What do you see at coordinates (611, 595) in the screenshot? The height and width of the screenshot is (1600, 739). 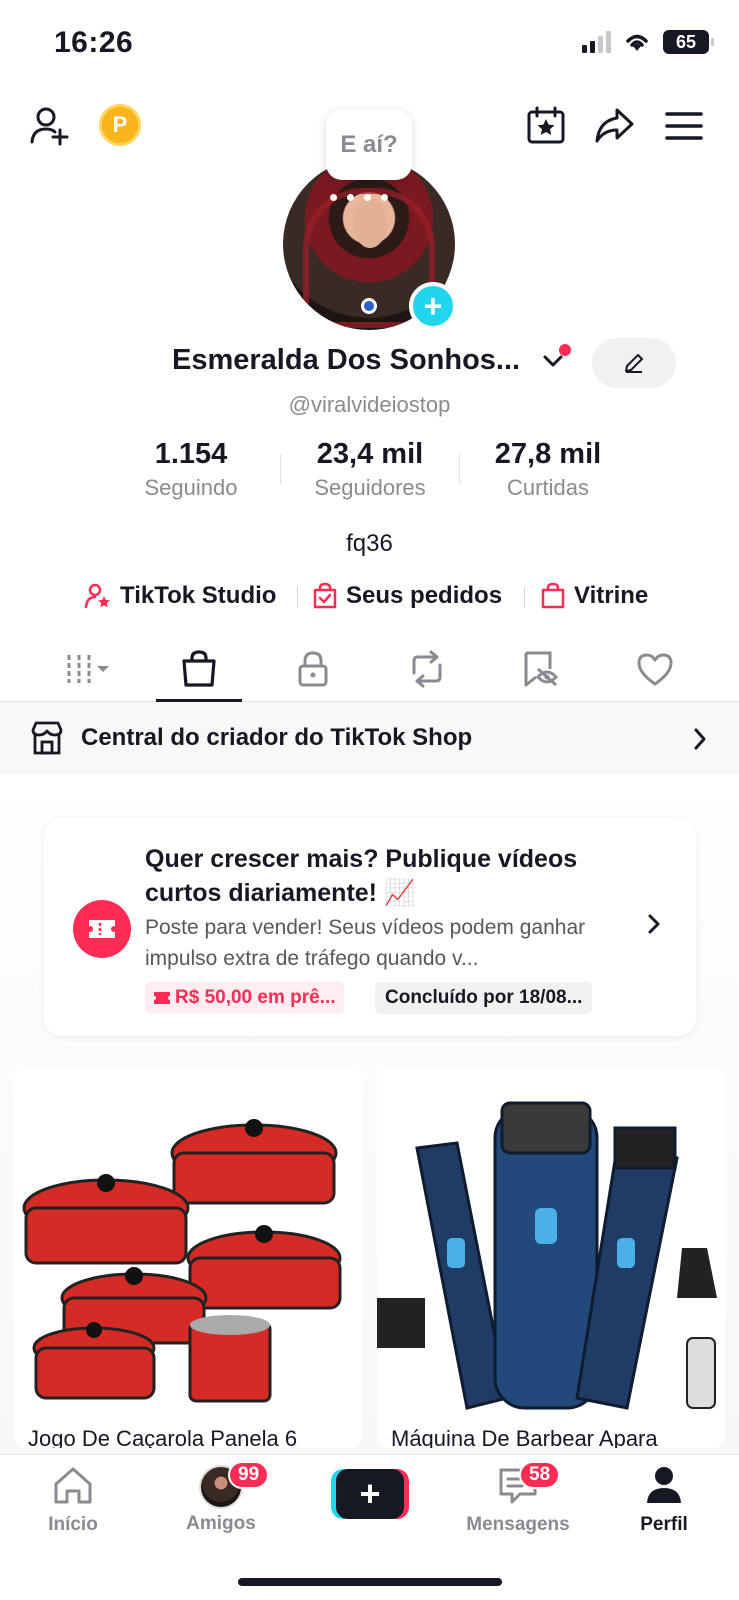 I see `link-label: Vitrine` at bounding box center [611, 595].